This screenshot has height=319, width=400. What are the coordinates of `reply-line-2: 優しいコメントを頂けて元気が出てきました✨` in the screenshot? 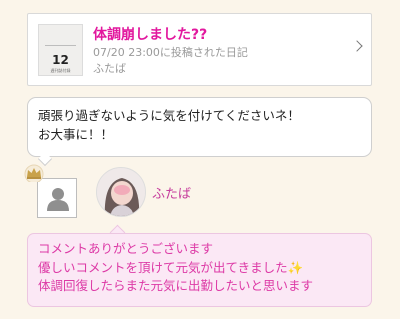 It's located at (171, 267).